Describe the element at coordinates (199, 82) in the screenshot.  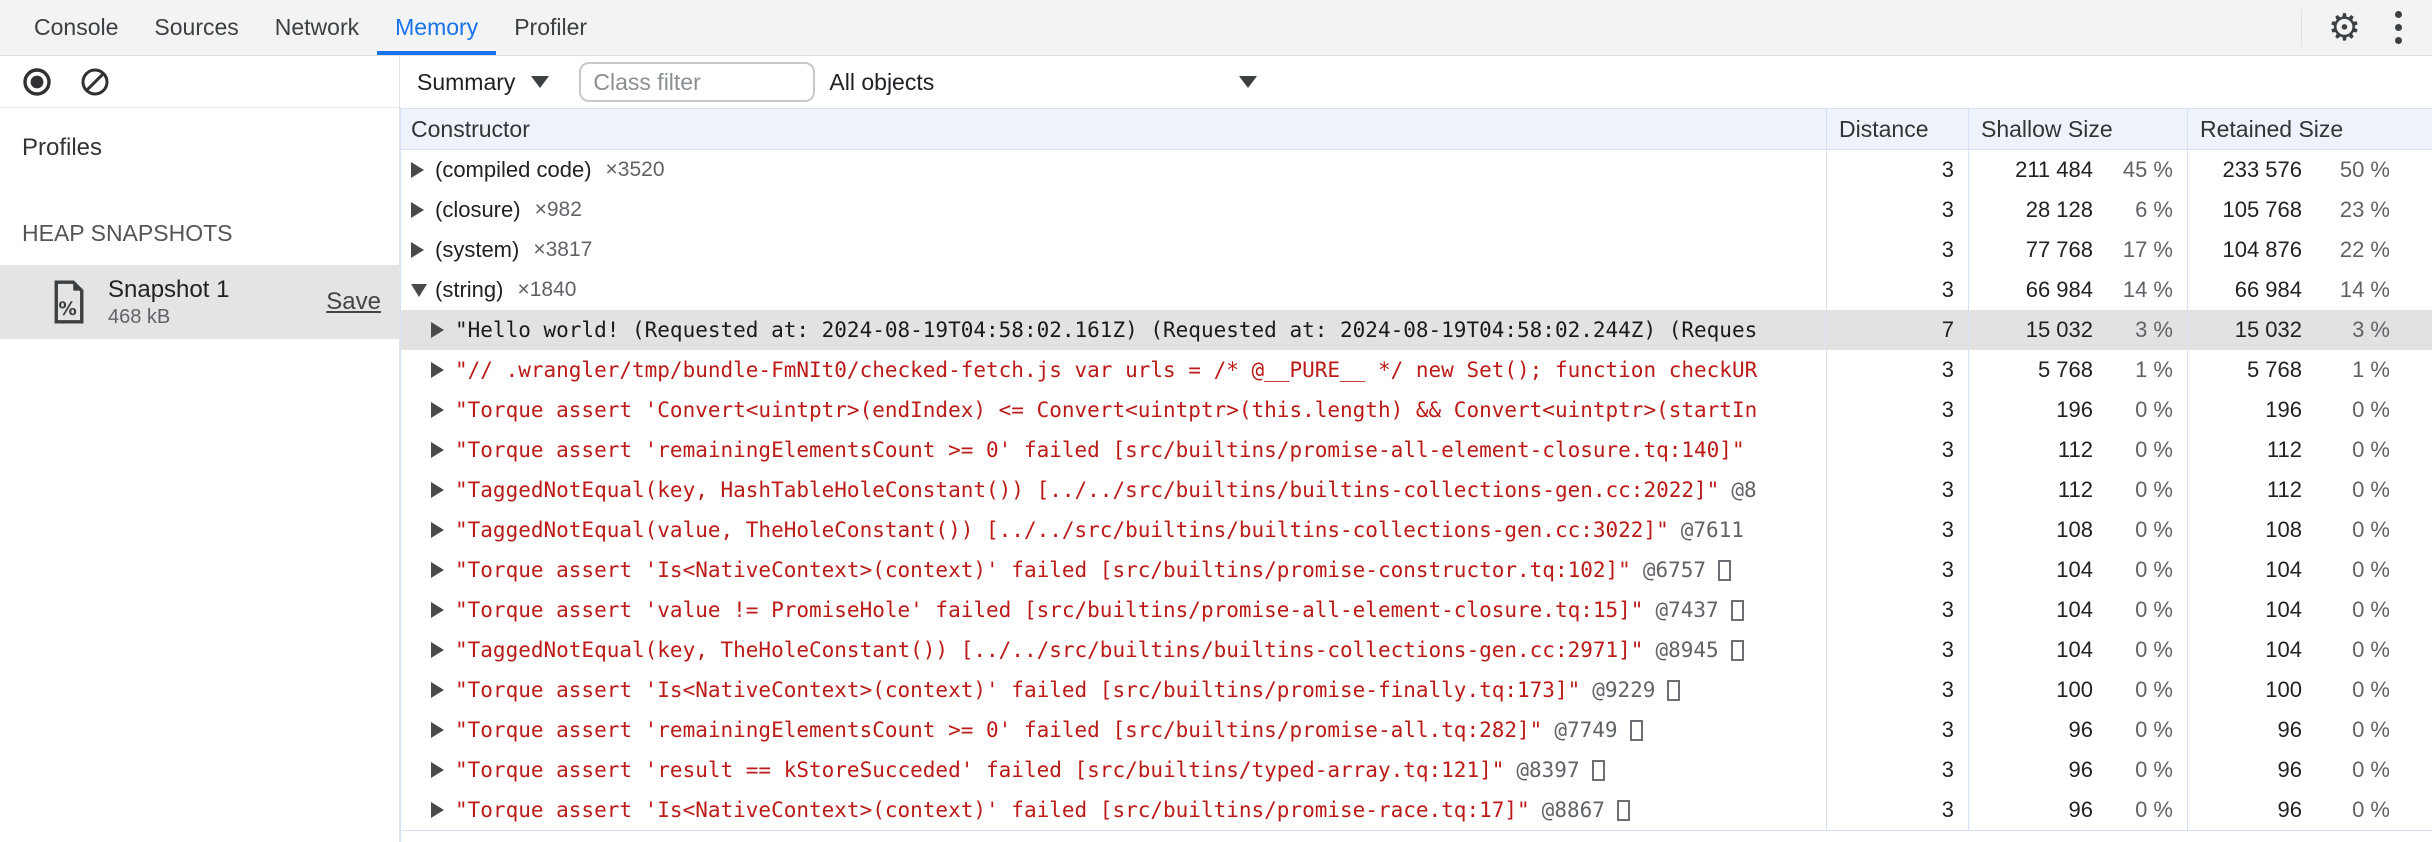
I see `sidebar-toolbar` at that location.